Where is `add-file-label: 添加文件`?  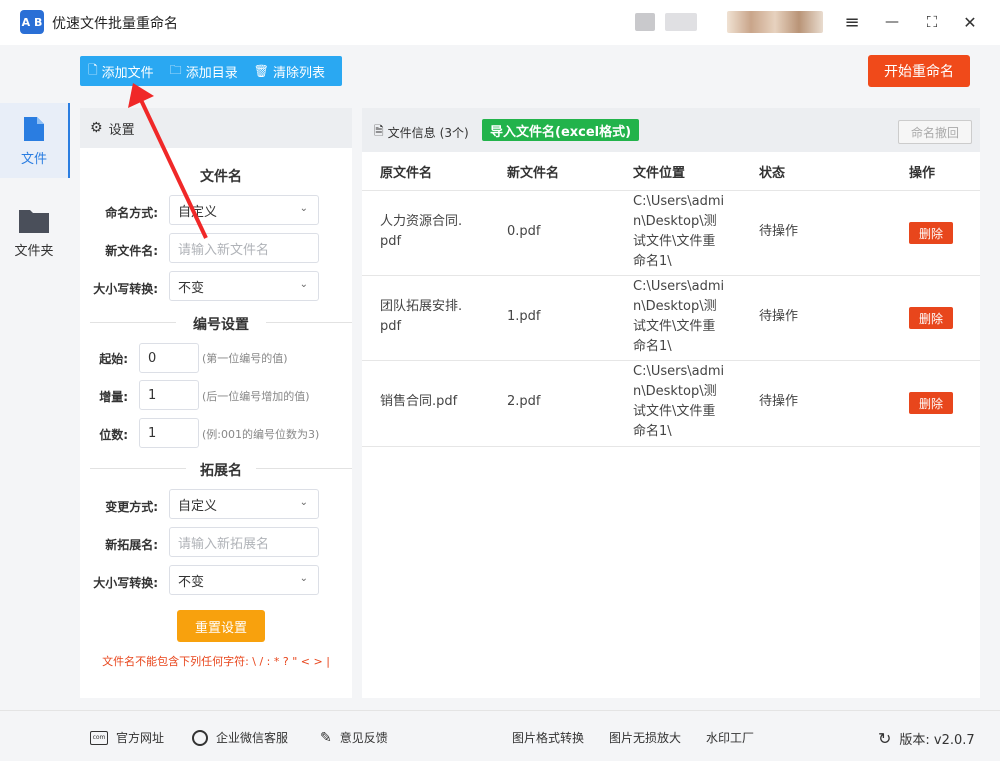
add-file-label: 添加文件 is located at coordinates (127, 73).